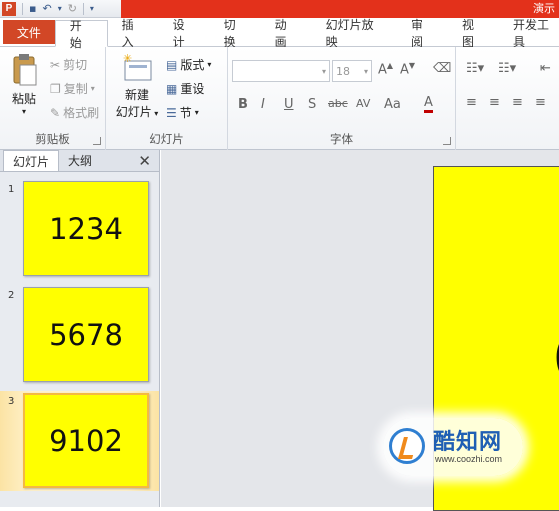 This screenshot has width=559, height=511. What do you see at coordinates (385, 69) in the screenshot?
I see `grow-font-icon: A▲` at bounding box center [385, 69].